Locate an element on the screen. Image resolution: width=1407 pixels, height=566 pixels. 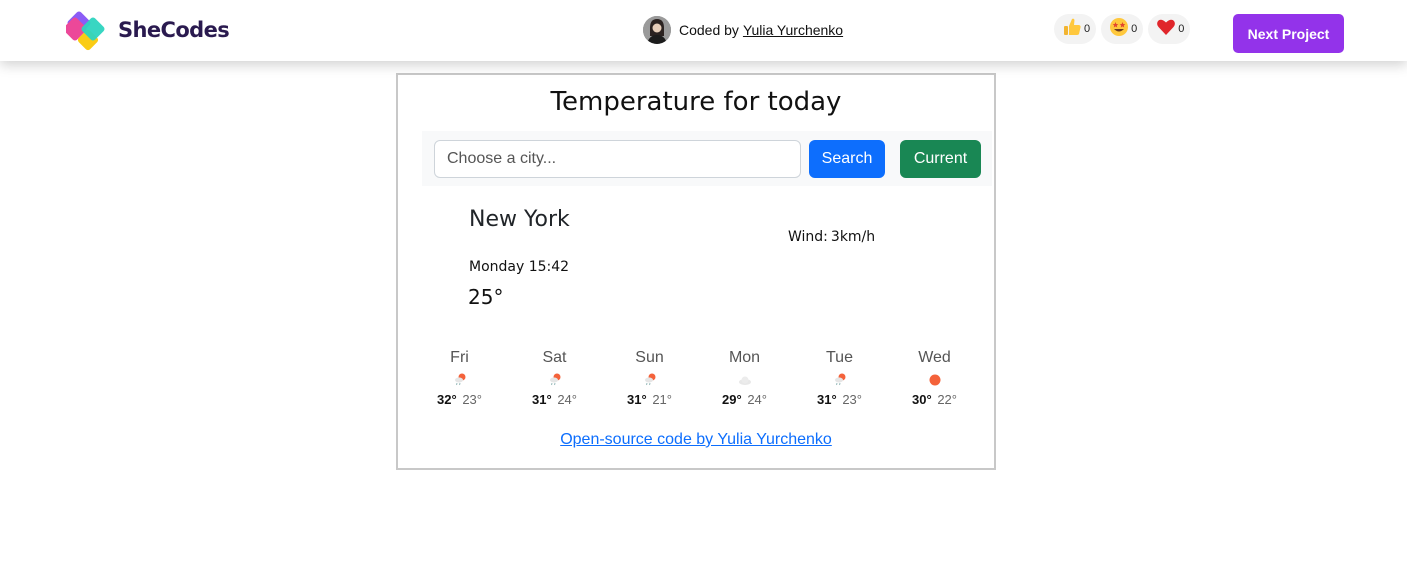
coder-avatar is located at coordinates (657, 30).